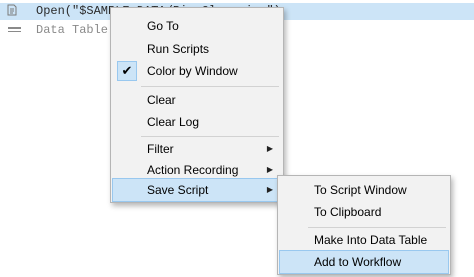 This screenshot has width=474, height=277. Describe the element at coordinates (161, 100) in the screenshot. I see `menu-item-label: Clear` at that location.